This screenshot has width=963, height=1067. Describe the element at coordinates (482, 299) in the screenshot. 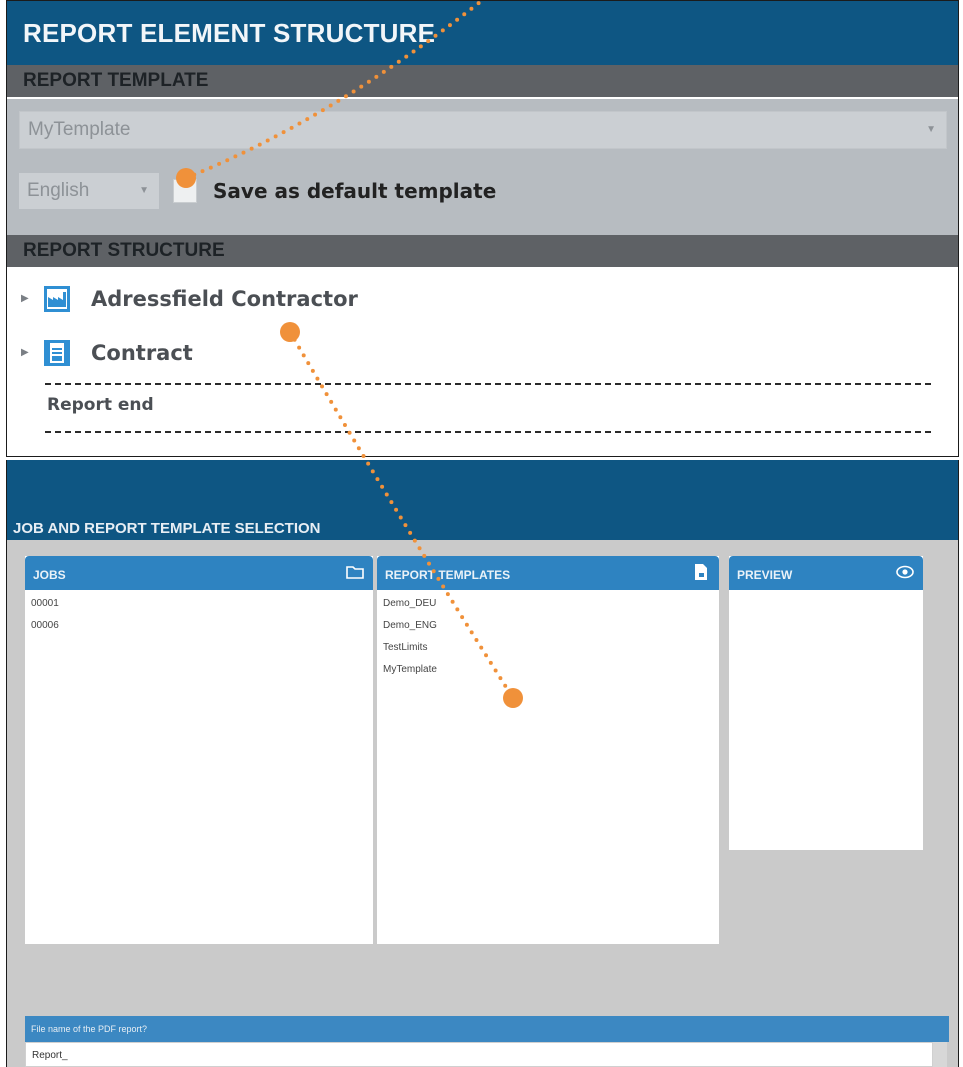

I see `tree-item-adressfield-contractor: ▶ Adressfield Contractor` at that location.